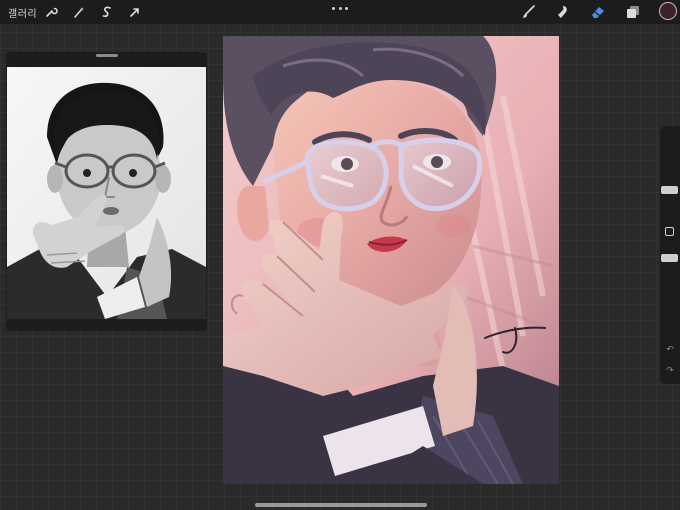 The width and height of the screenshot is (680, 510). What do you see at coordinates (670, 371) in the screenshot?
I see `redo-icon: ↷` at bounding box center [670, 371].